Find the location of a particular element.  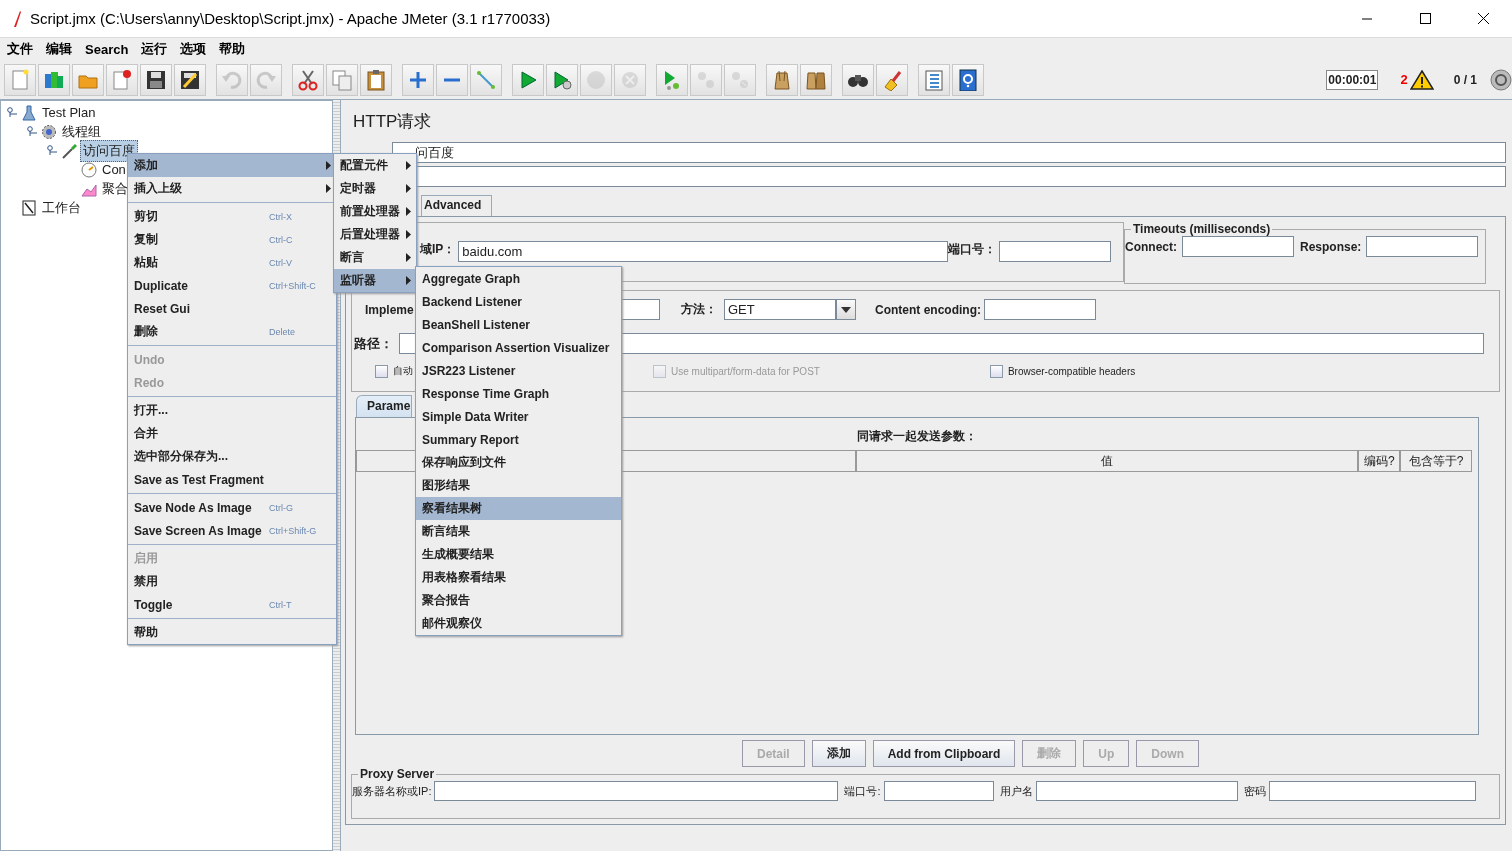

menu-item: Summary Report is located at coordinates (518, 439).